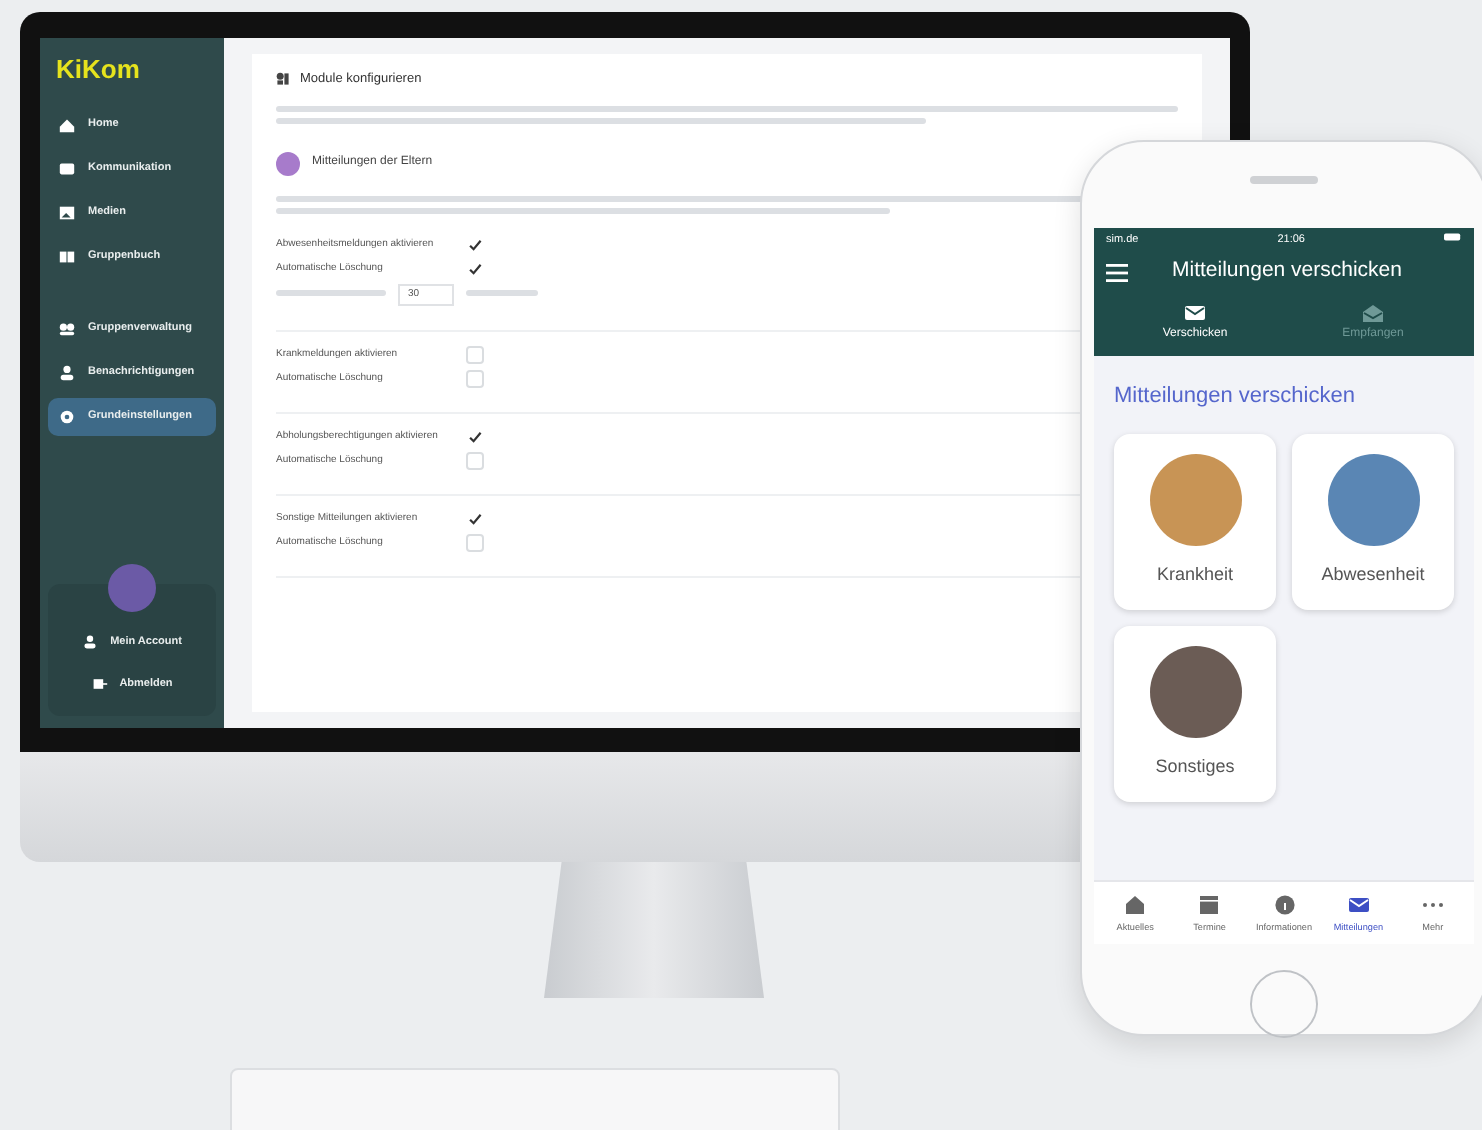 The height and width of the screenshot is (1130, 1482). I want to click on house-icon, so click(1135, 905).